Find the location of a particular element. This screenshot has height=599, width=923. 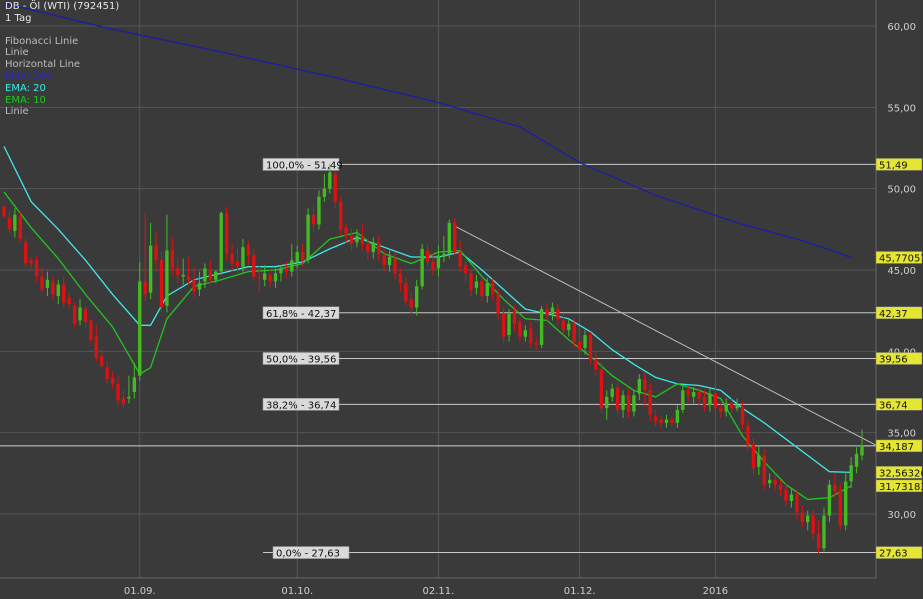

legend-item-ema10: EMA: 10 is located at coordinates (62, 101).